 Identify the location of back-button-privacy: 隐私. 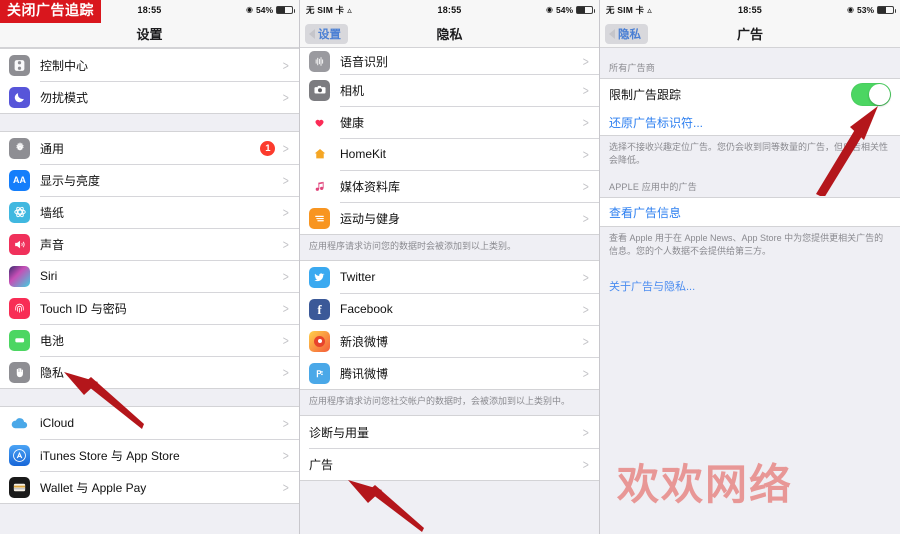
(626, 33).